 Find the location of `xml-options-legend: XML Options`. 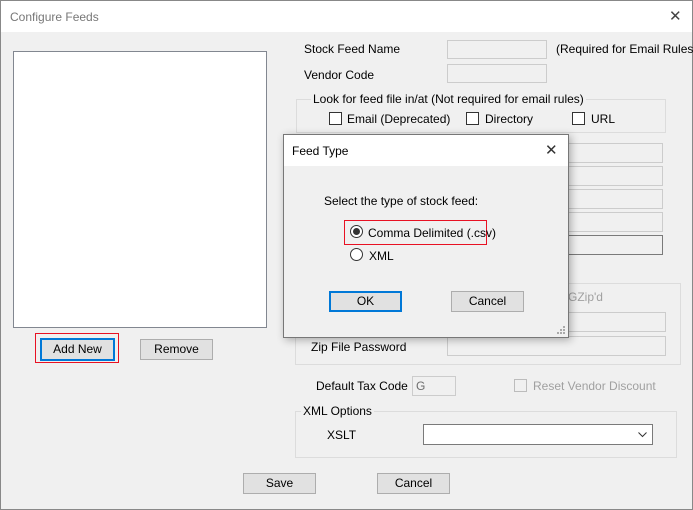

xml-options-legend: XML Options is located at coordinates (337, 411).